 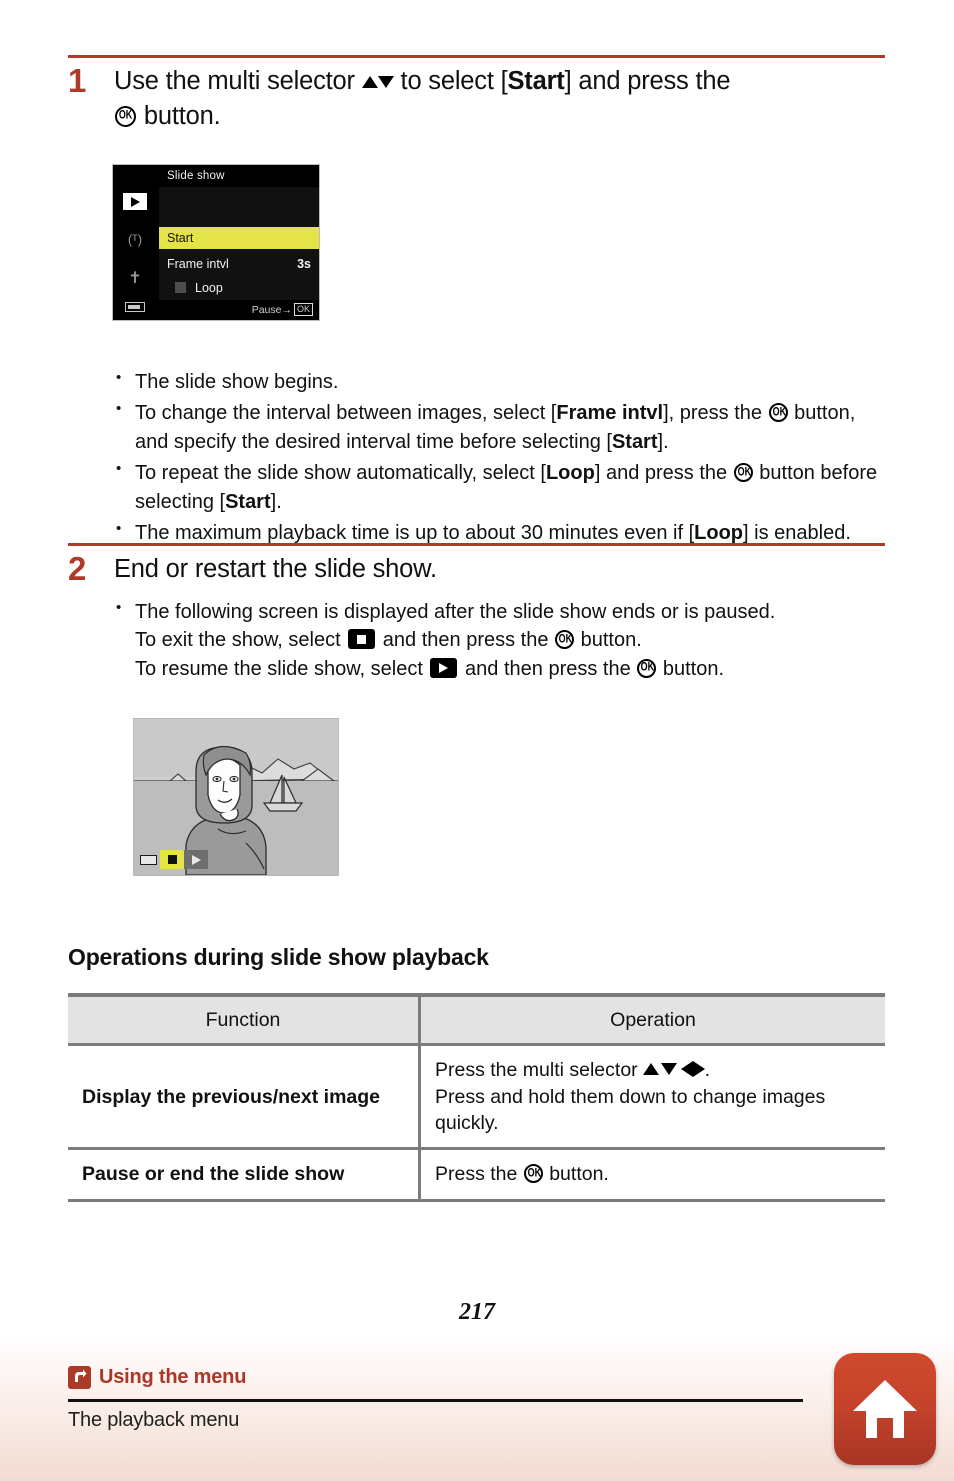 What do you see at coordinates (715, 413) in the screenshot?
I see `bullet-2-text-b: ], press the` at bounding box center [715, 413].